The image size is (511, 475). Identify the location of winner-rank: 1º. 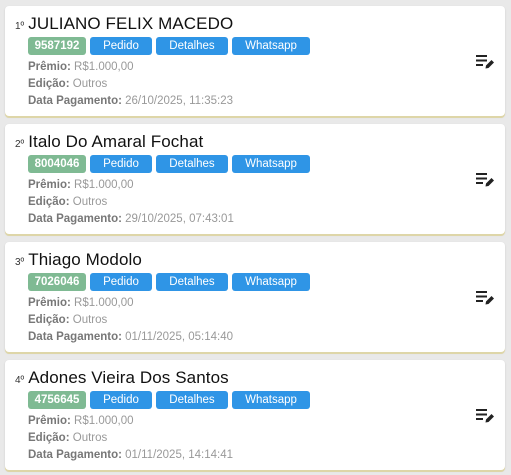
(20, 26).